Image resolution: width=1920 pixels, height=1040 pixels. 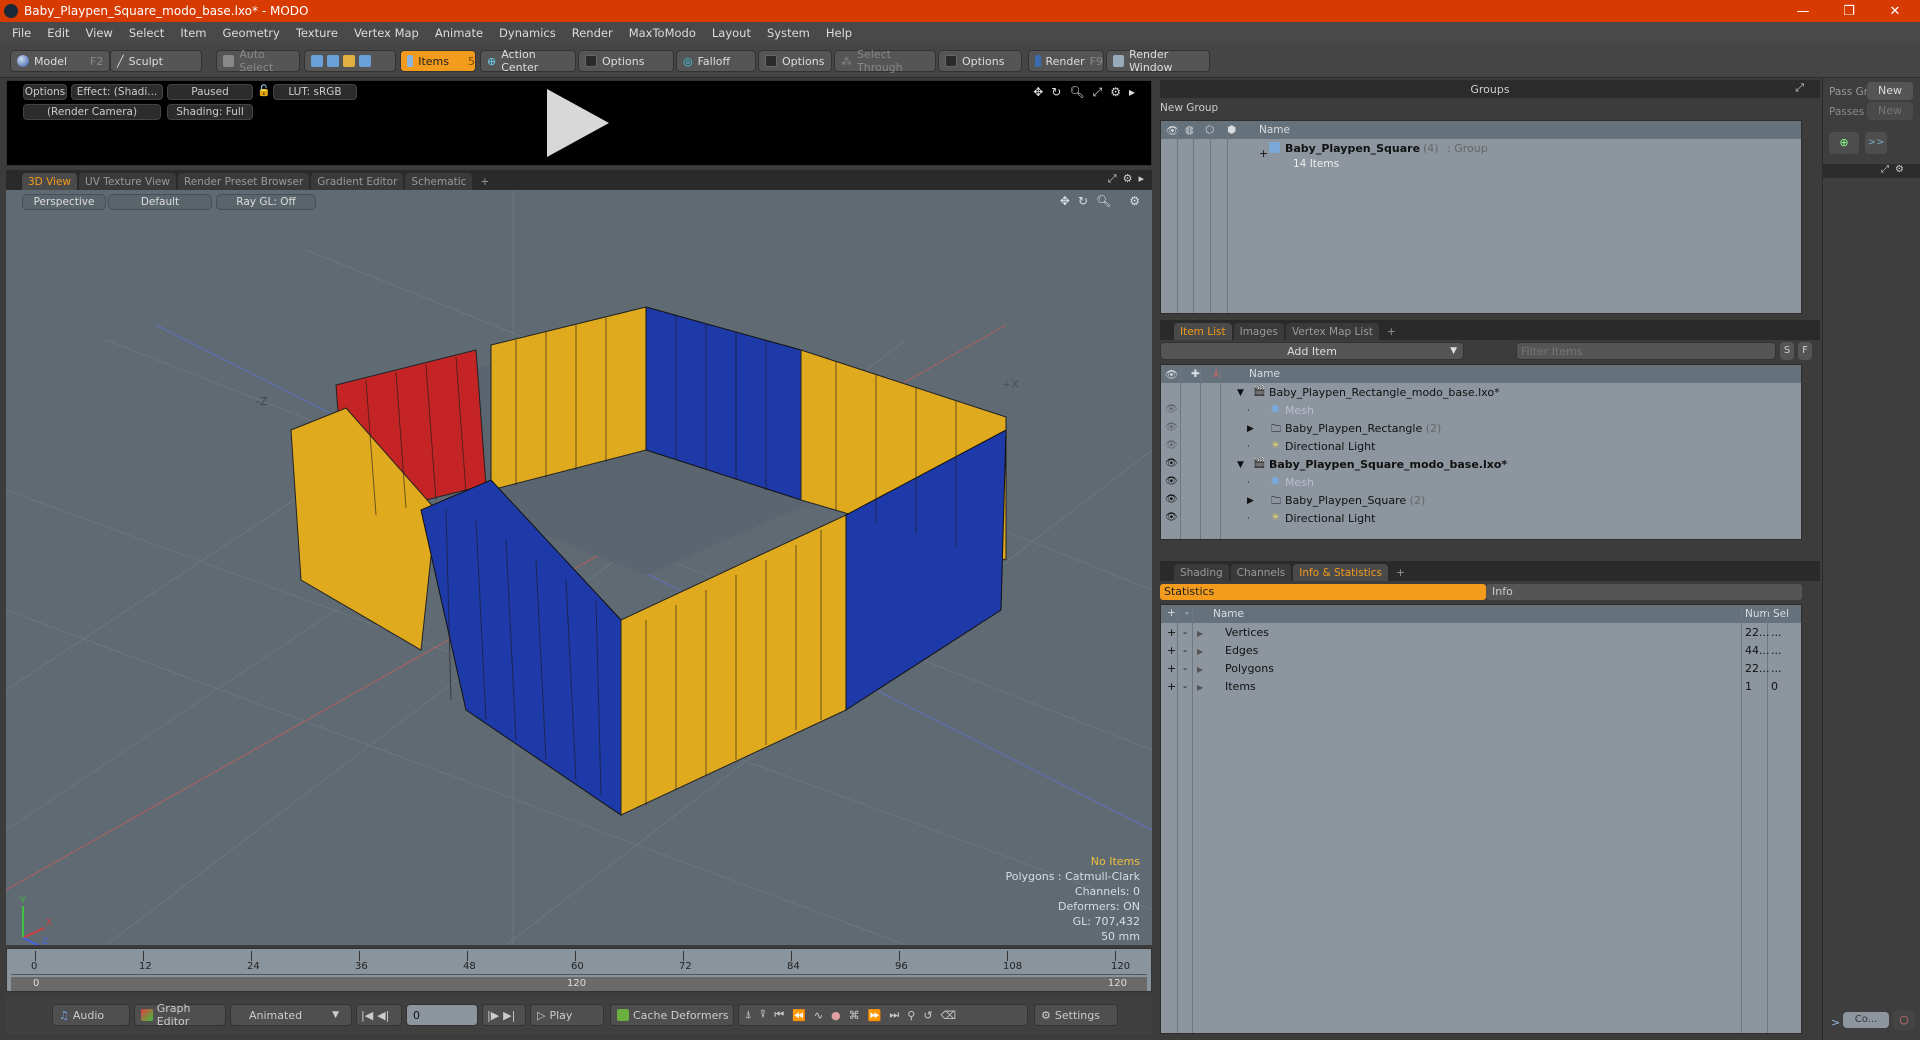 I want to click on minimize-button: —, so click(x=1803, y=11).